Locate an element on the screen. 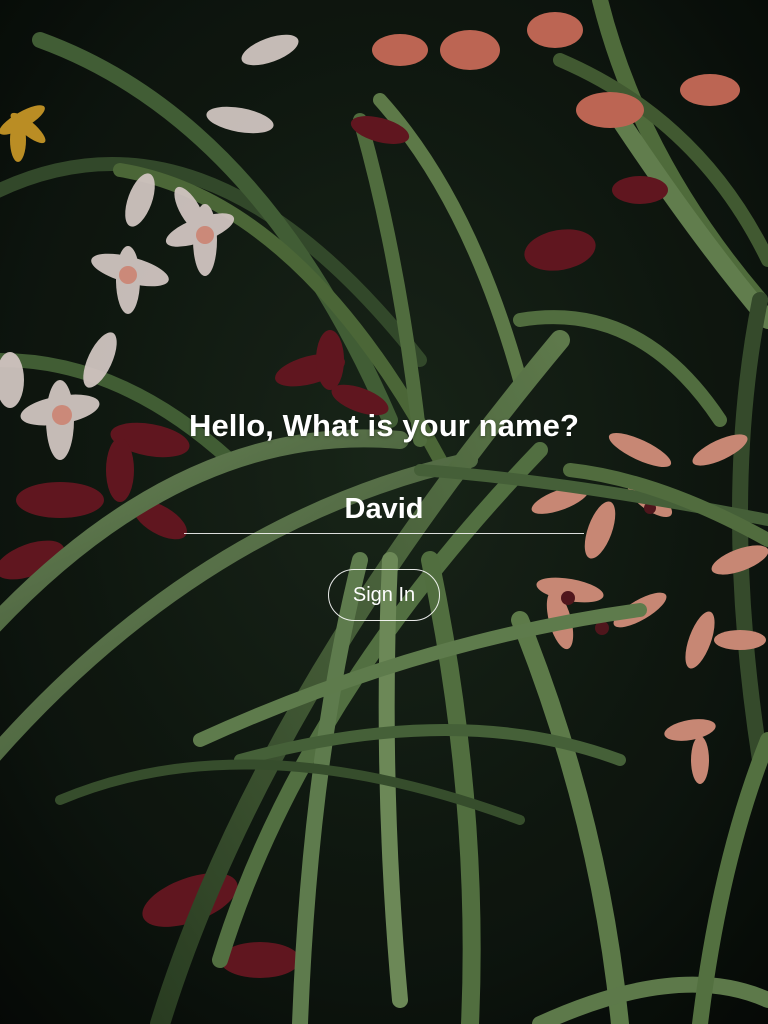  sign-in-button: Sign In is located at coordinates (384, 595).